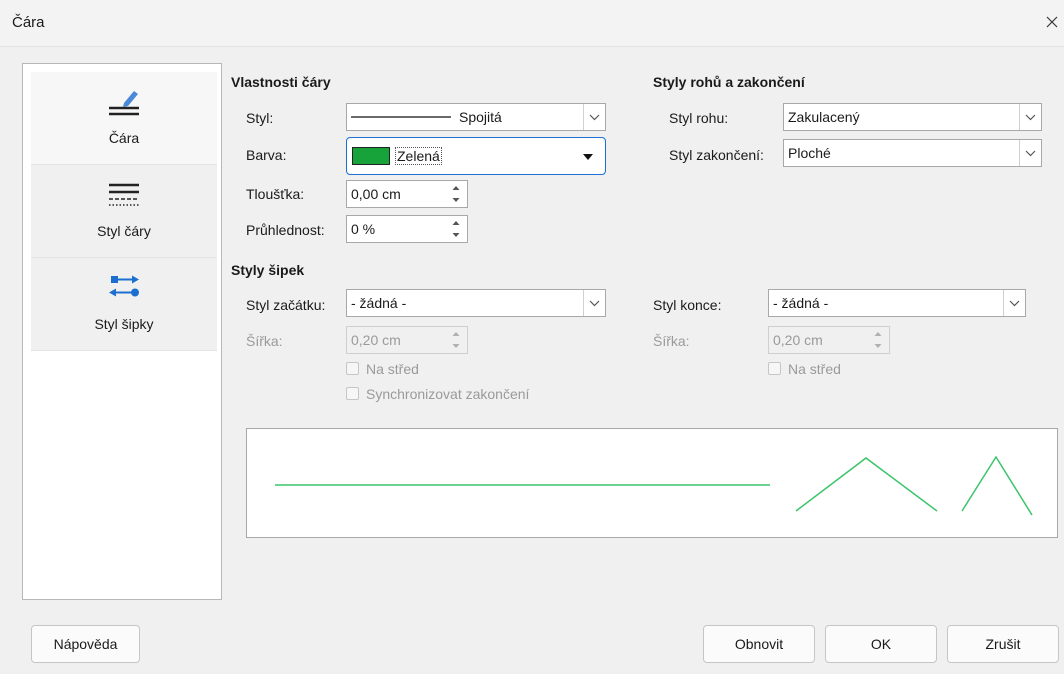 The height and width of the screenshot is (674, 1064). What do you see at coordinates (371, 156) in the screenshot?
I see `color-swatch` at bounding box center [371, 156].